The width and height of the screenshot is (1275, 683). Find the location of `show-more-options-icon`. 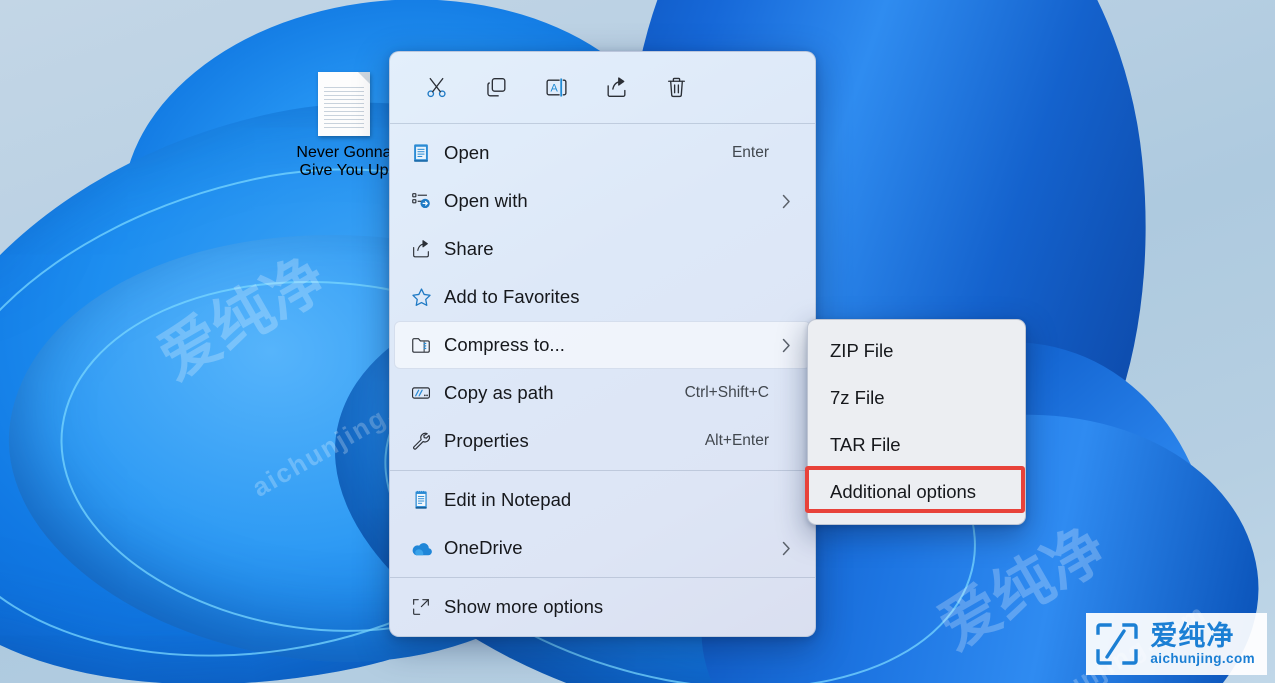

show-more-options-icon is located at coordinates (427, 607).